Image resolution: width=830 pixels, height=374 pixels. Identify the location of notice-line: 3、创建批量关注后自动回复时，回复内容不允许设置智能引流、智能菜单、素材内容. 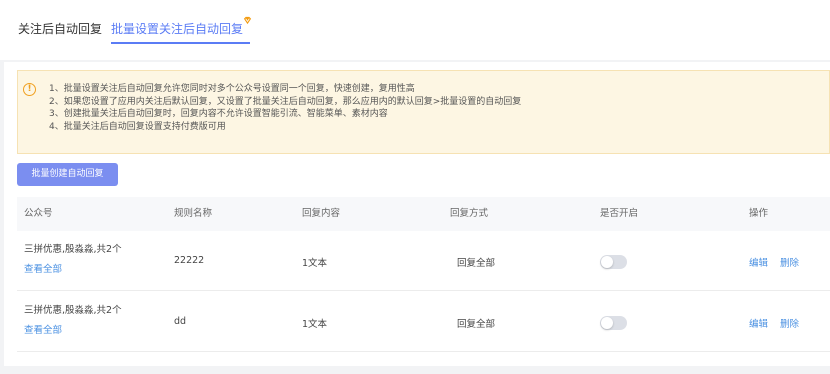
(218, 114).